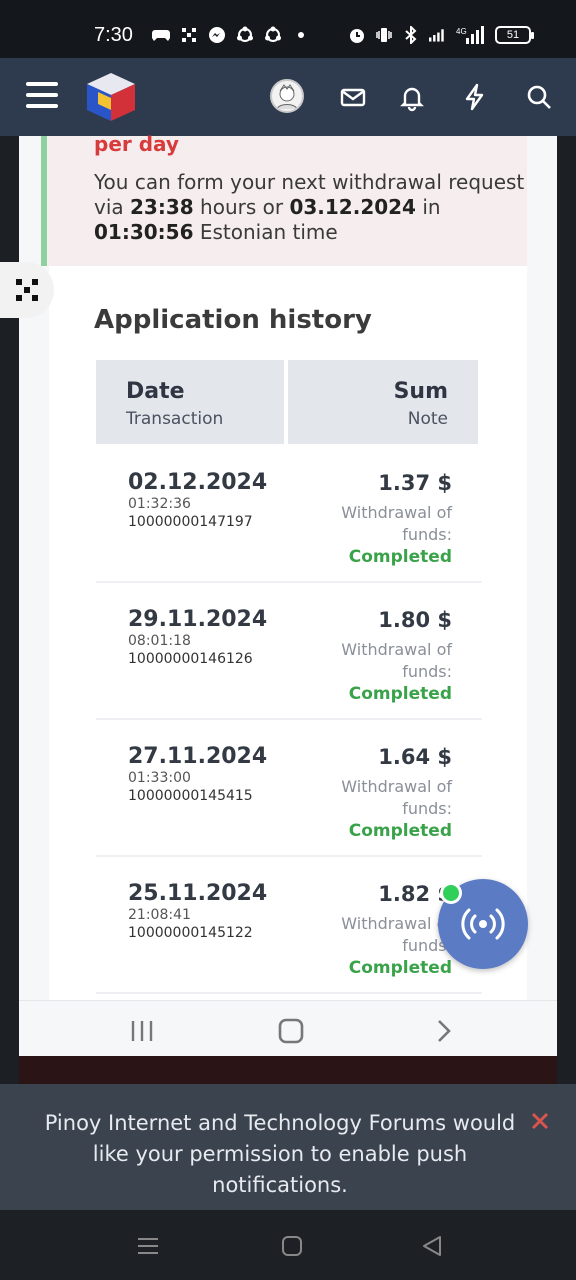  I want to click on messenger-icon, so click(217, 35).